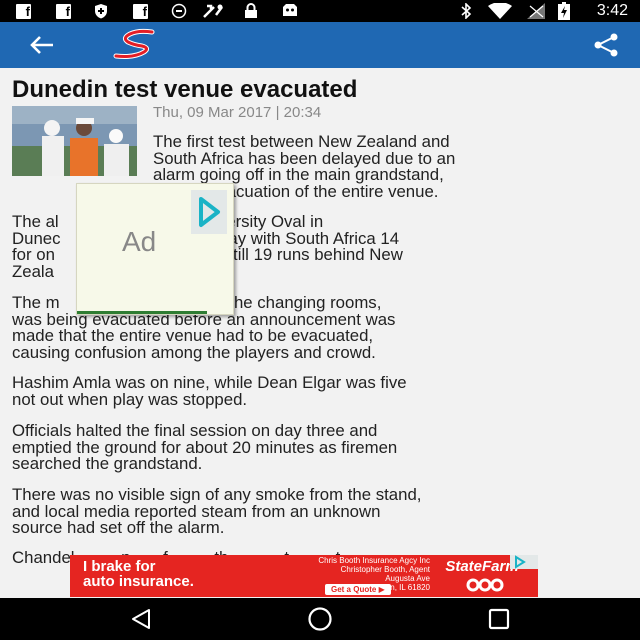  I want to click on navigation-bar, so click(320, 619).